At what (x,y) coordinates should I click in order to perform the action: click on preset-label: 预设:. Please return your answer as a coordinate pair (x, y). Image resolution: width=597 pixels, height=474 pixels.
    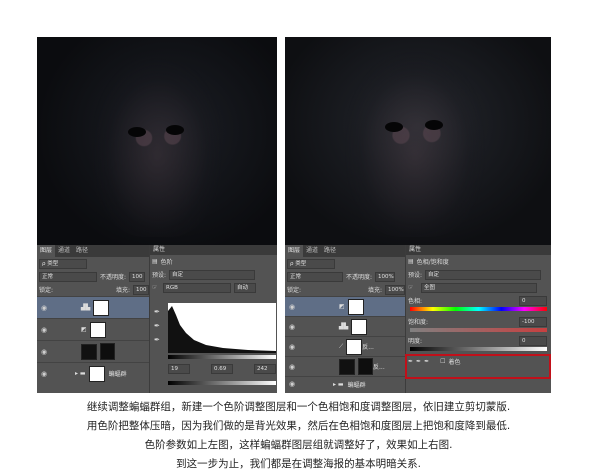
    Looking at the image, I should click on (159, 275).